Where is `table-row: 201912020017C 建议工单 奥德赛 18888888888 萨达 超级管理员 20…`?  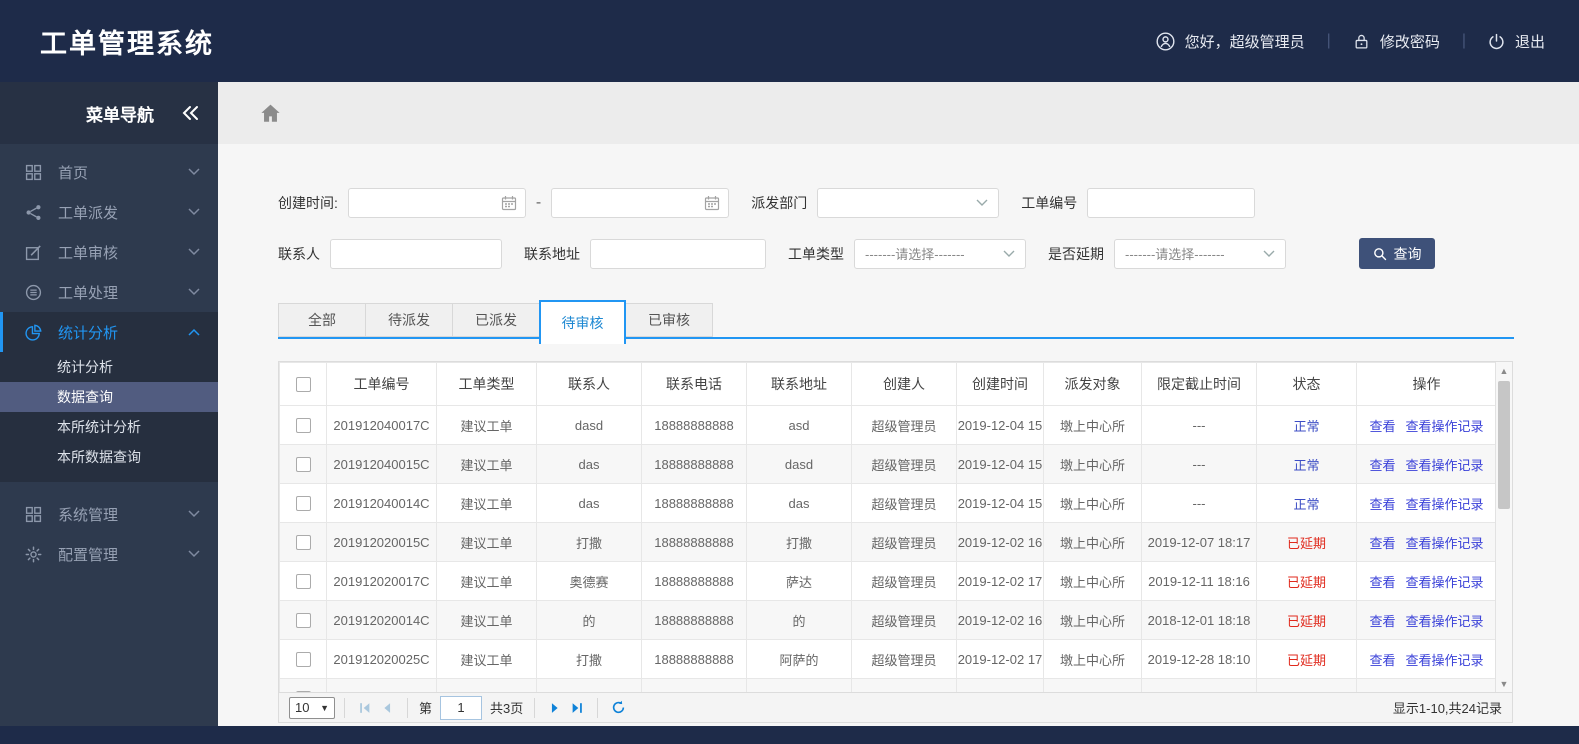
table-row: 201912020017C 建议工单 奥德赛 18888888888 萨达 超级管理员 20… is located at coordinates (887, 581).